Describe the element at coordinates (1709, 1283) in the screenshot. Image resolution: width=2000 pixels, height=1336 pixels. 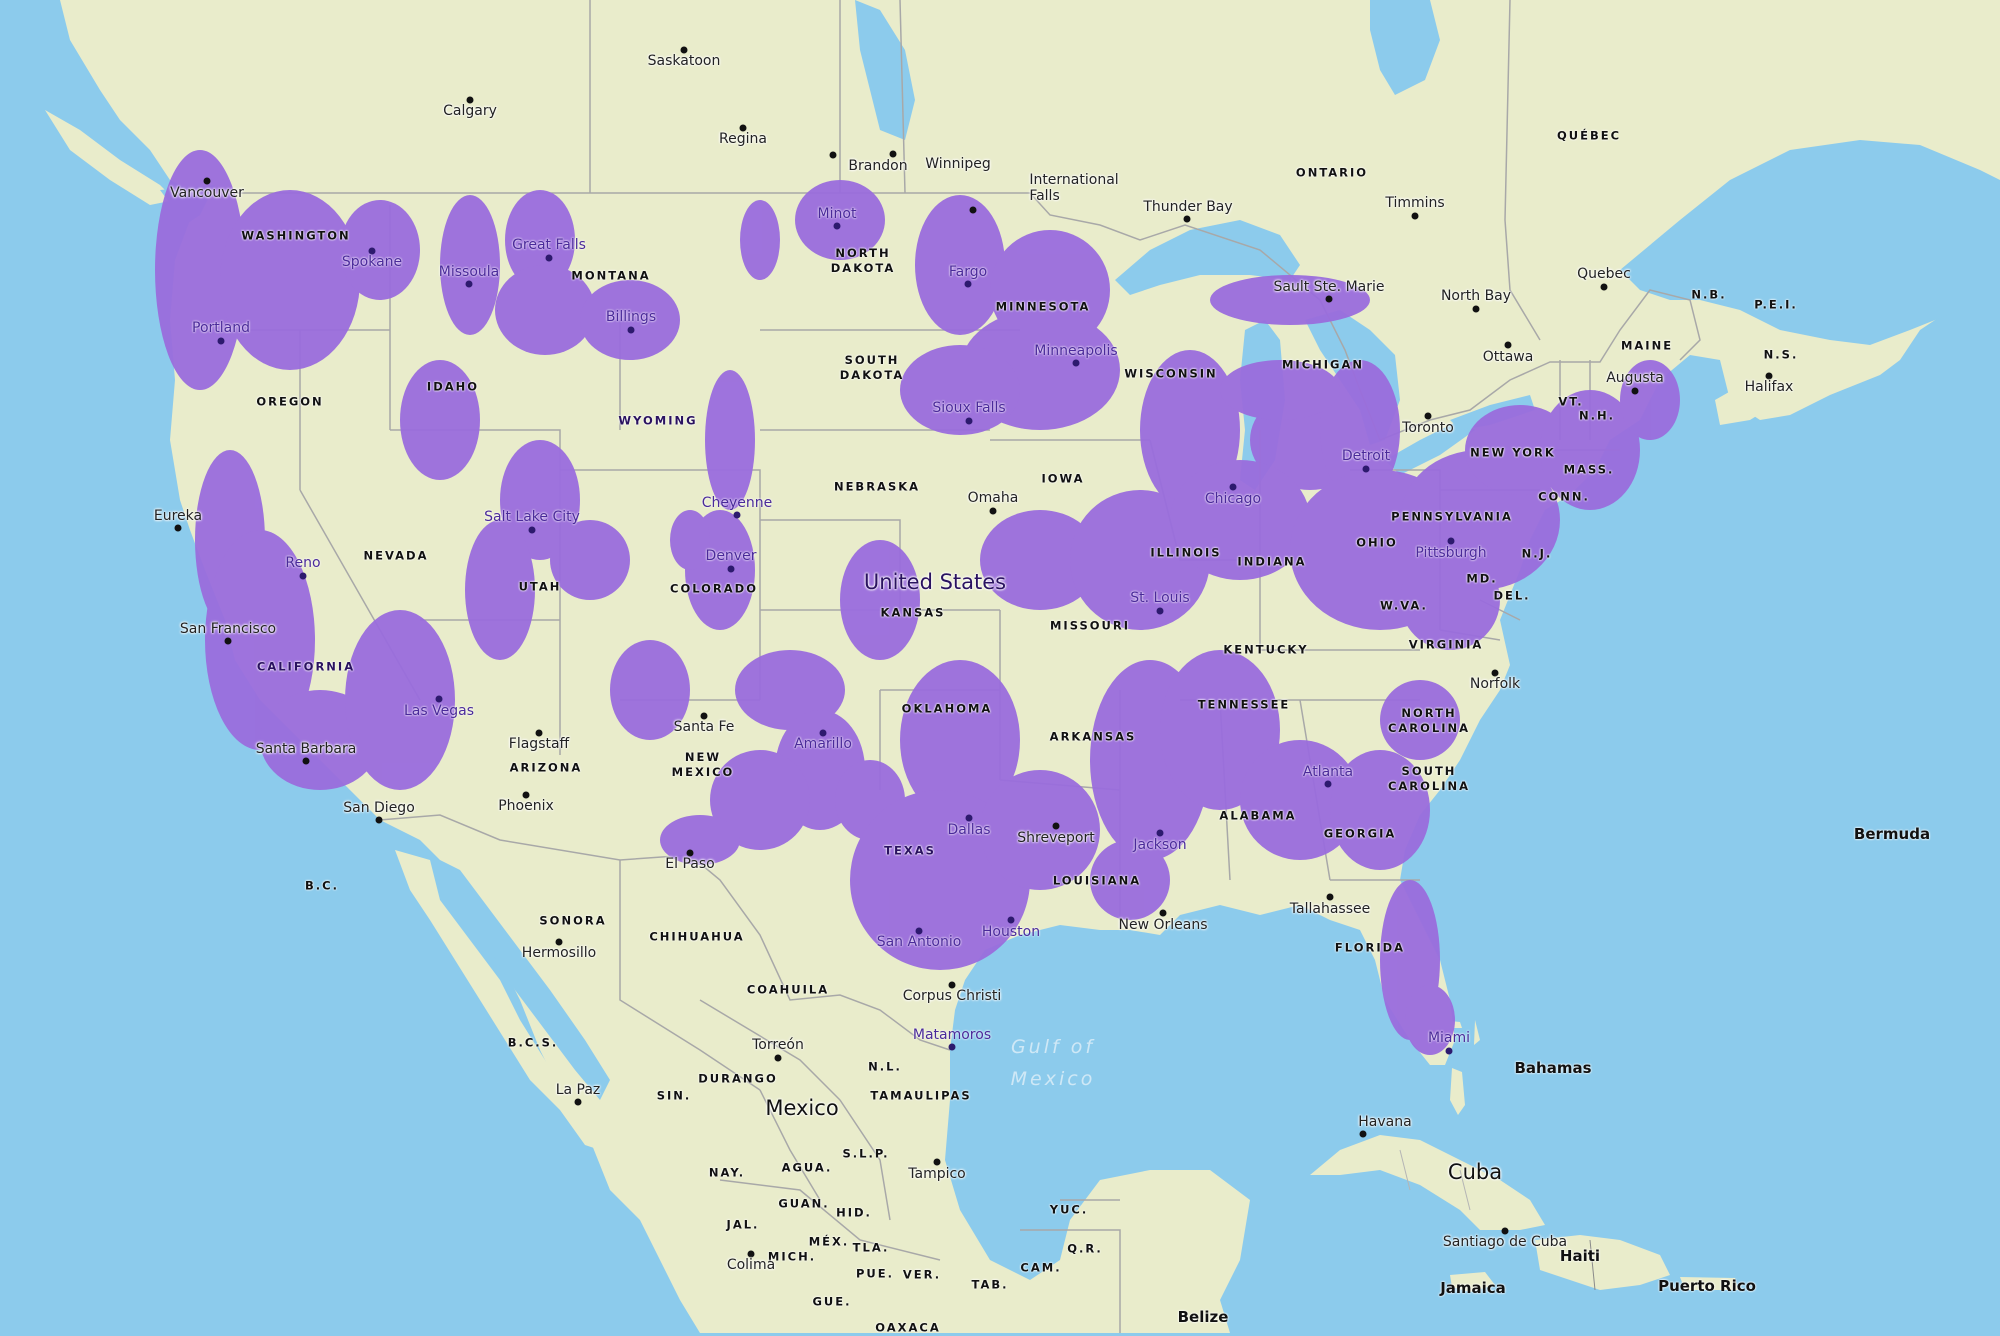
I see `land-puerto-rico` at that location.